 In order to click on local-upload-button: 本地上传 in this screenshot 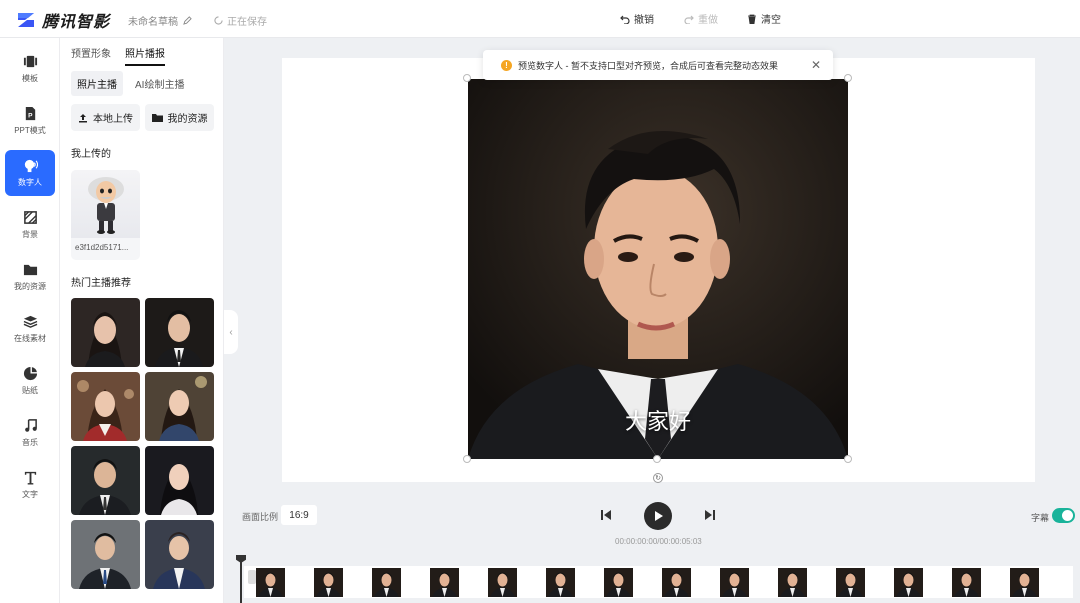, I will do `click(105, 117)`.